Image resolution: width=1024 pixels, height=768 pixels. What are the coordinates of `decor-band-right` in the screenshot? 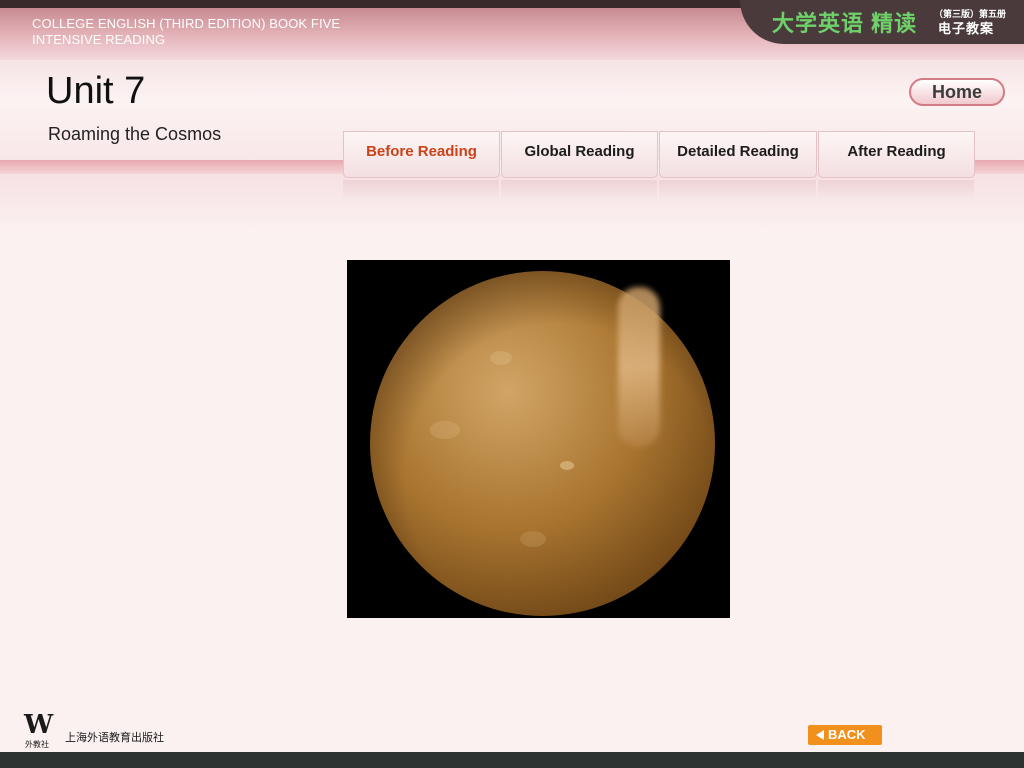 It's located at (999, 167).